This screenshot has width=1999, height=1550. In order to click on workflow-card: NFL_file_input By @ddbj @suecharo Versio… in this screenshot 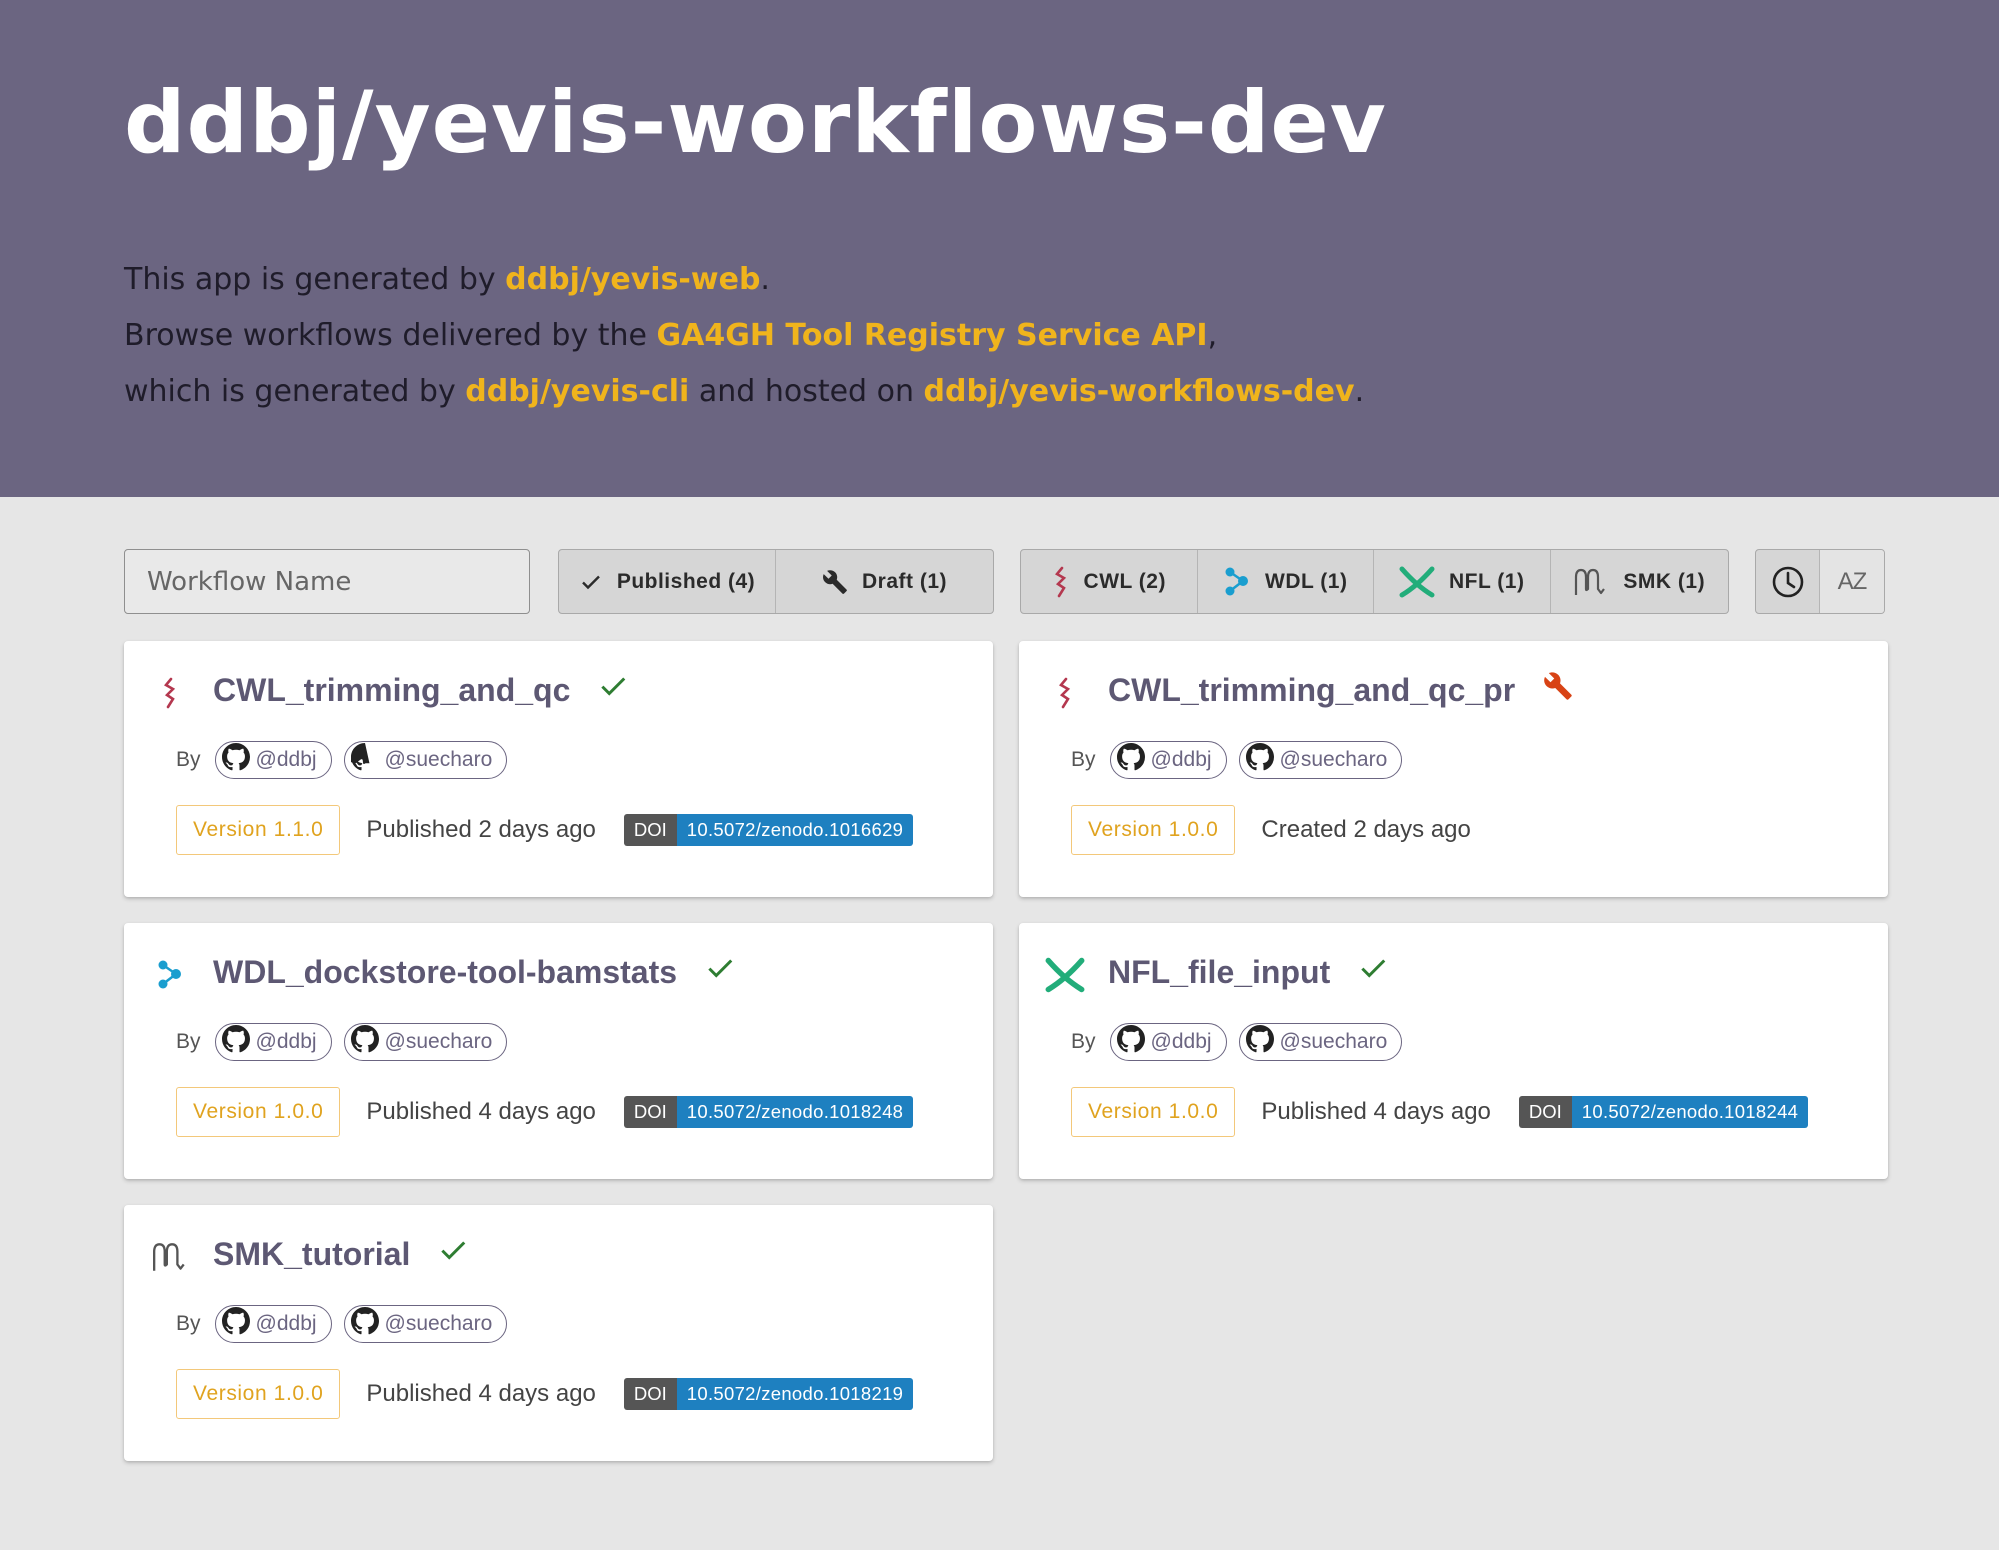, I will do `click(1453, 1051)`.